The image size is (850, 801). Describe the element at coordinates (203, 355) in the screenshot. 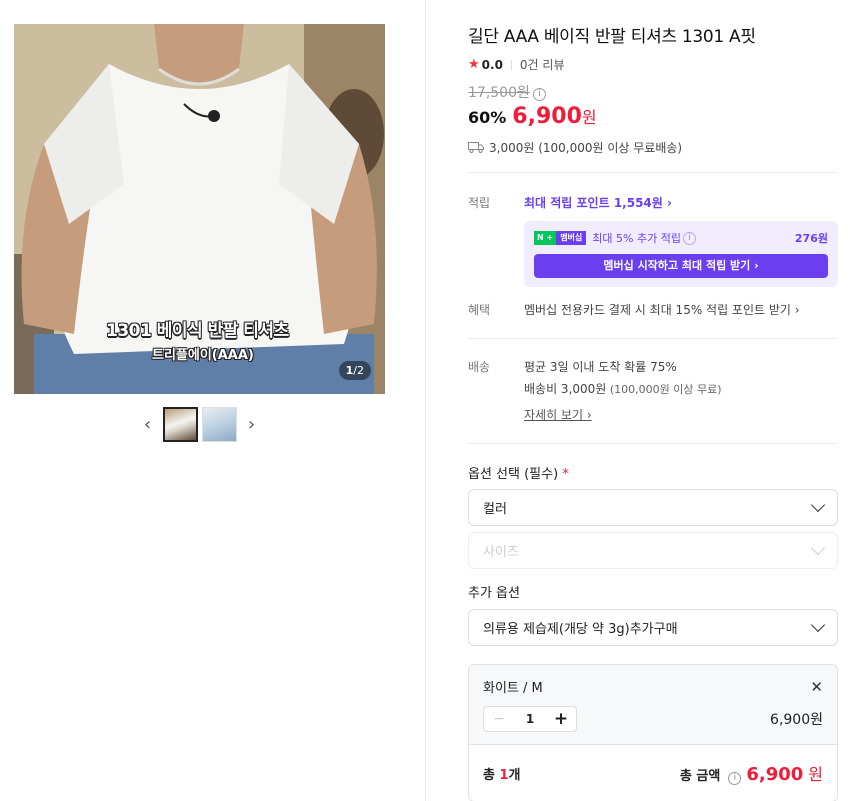

I see `image-caption-sub: 트리플에이(AAA)` at that location.